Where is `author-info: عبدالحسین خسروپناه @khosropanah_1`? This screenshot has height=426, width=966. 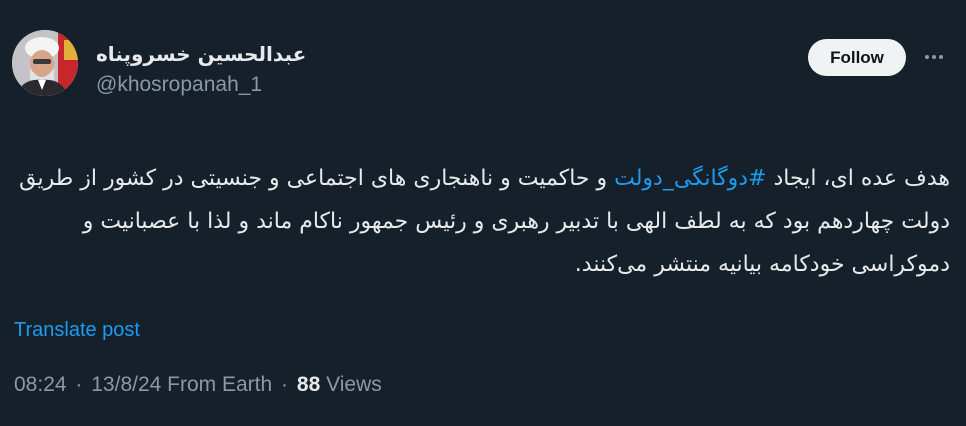
author-info: عبدالحسین خسروپناه @khosropanah_1 is located at coordinates (246, 69).